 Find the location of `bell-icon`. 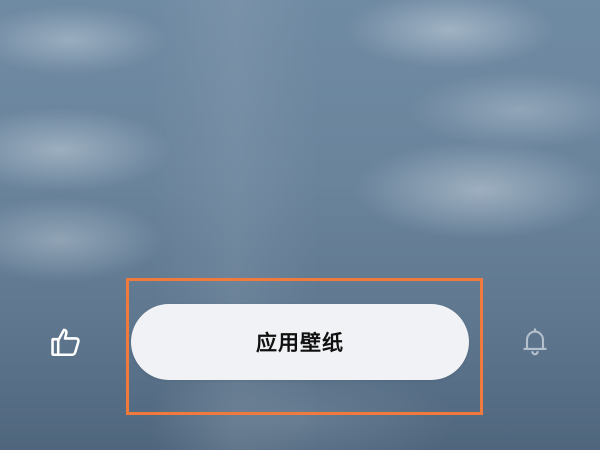

bell-icon is located at coordinates (535, 342).